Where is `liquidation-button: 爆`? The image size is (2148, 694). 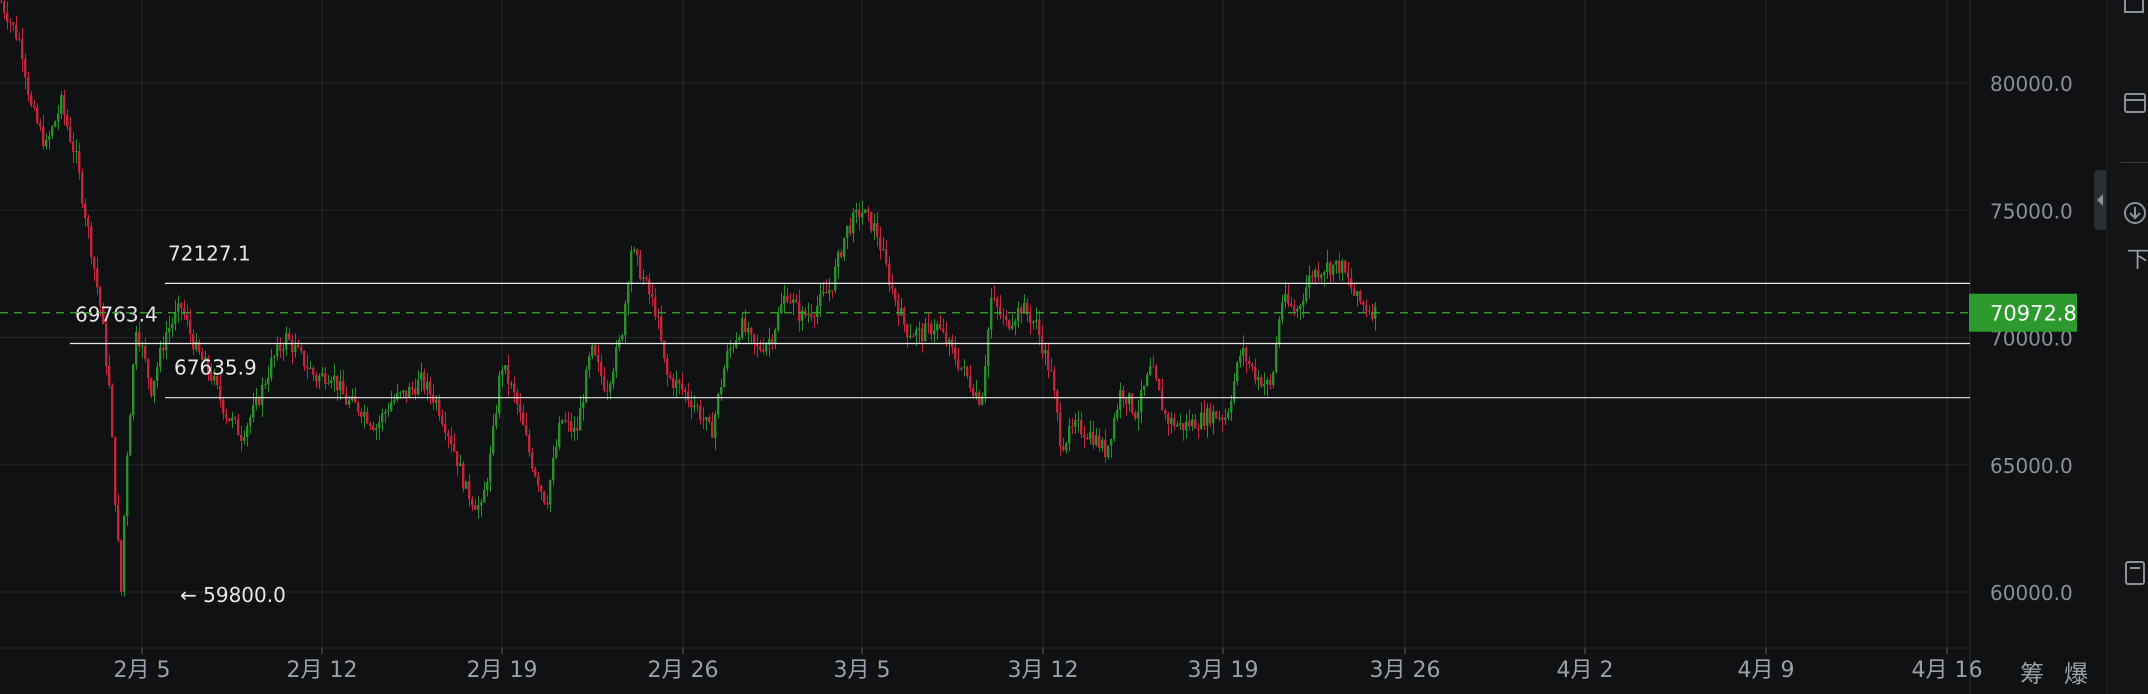
liquidation-button: 爆 is located at coordinates (2076, 671).